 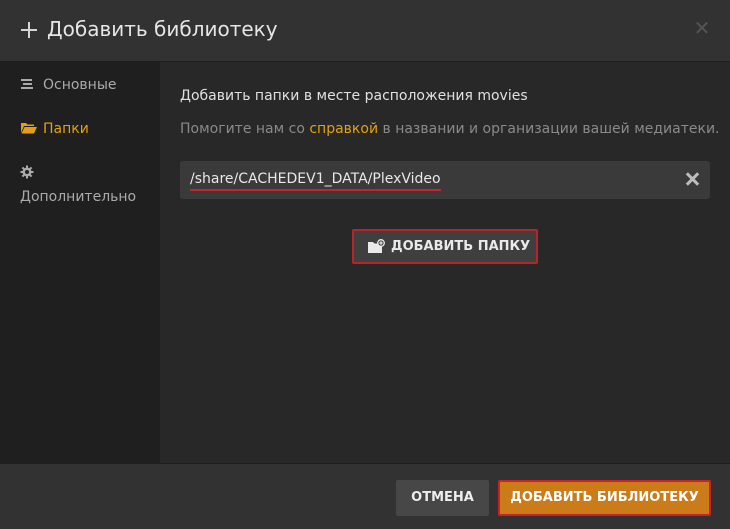 I want to click on folder-add-icon, so click(x=376, y=246).